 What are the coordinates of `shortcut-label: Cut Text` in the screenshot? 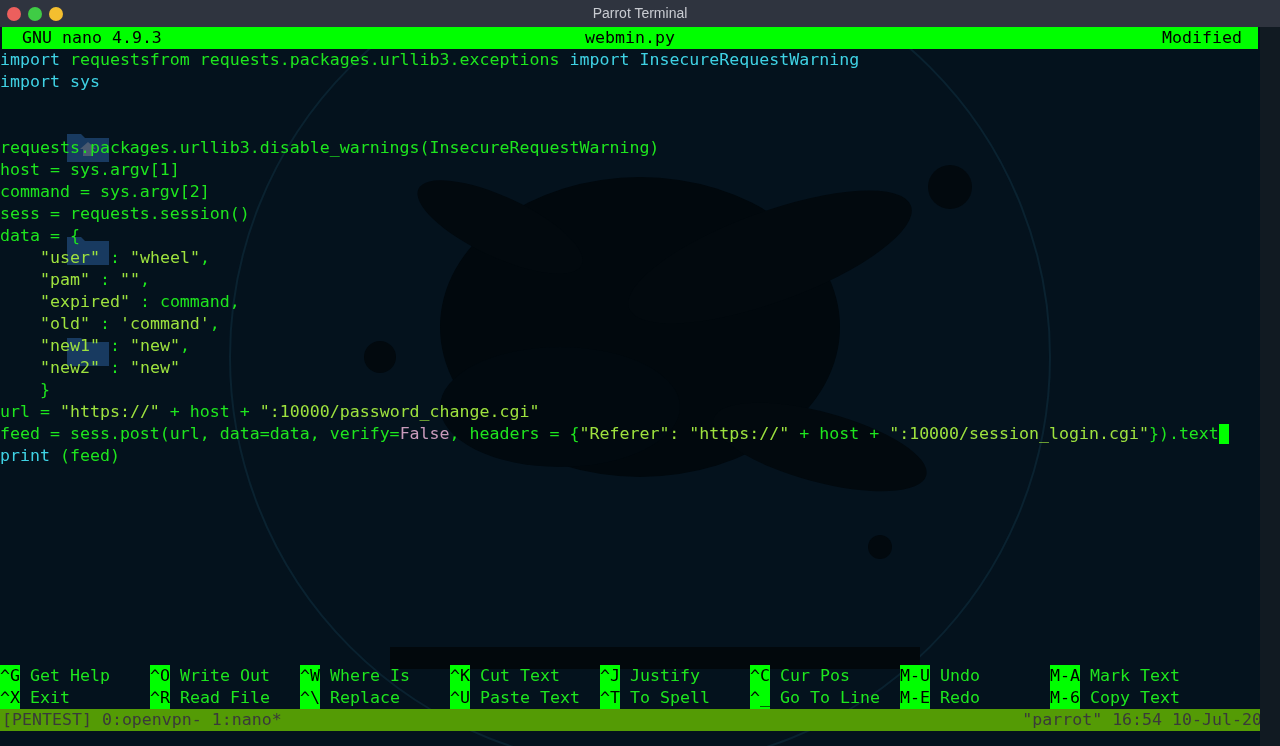 It's located at (520, 676).